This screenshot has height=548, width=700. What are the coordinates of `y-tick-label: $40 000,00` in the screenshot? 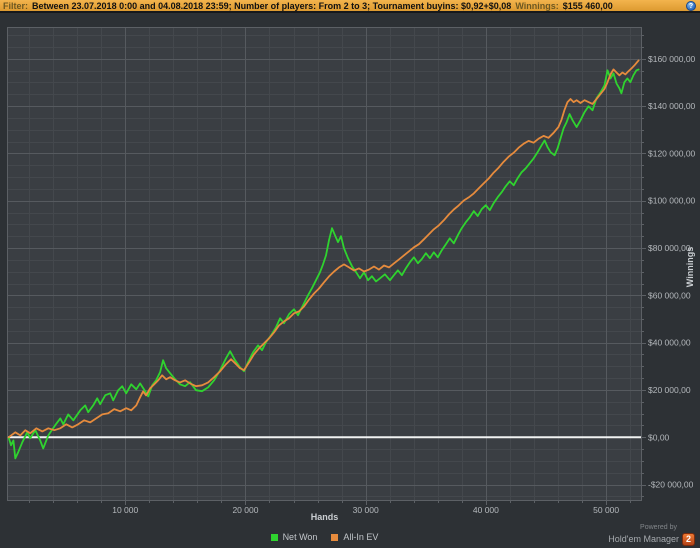 It's located at (669, 343).